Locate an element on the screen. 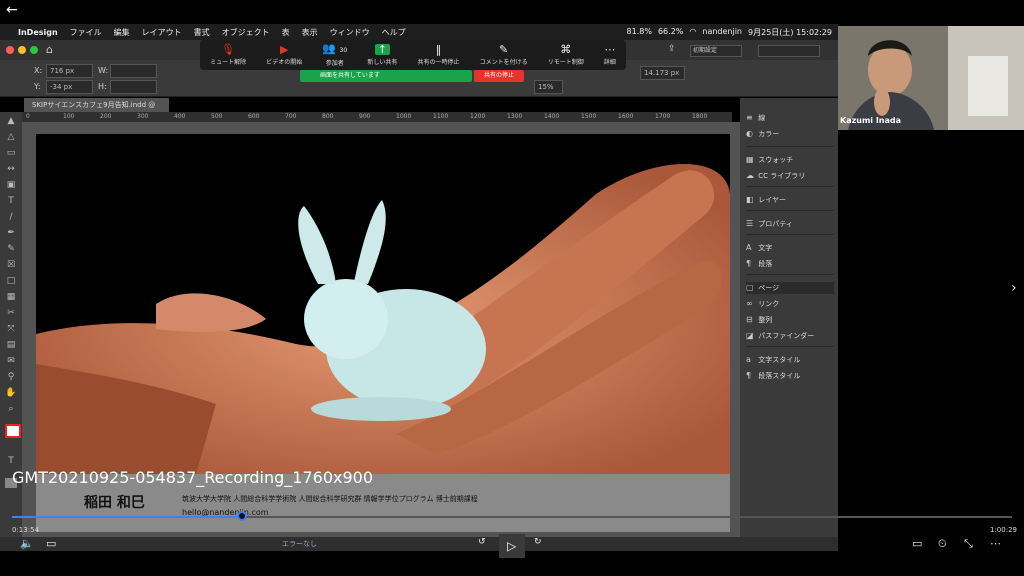 The width and height of the screenshot is (1024, 576). ruler-tick: 1500 is located at coordinates (589, 116).